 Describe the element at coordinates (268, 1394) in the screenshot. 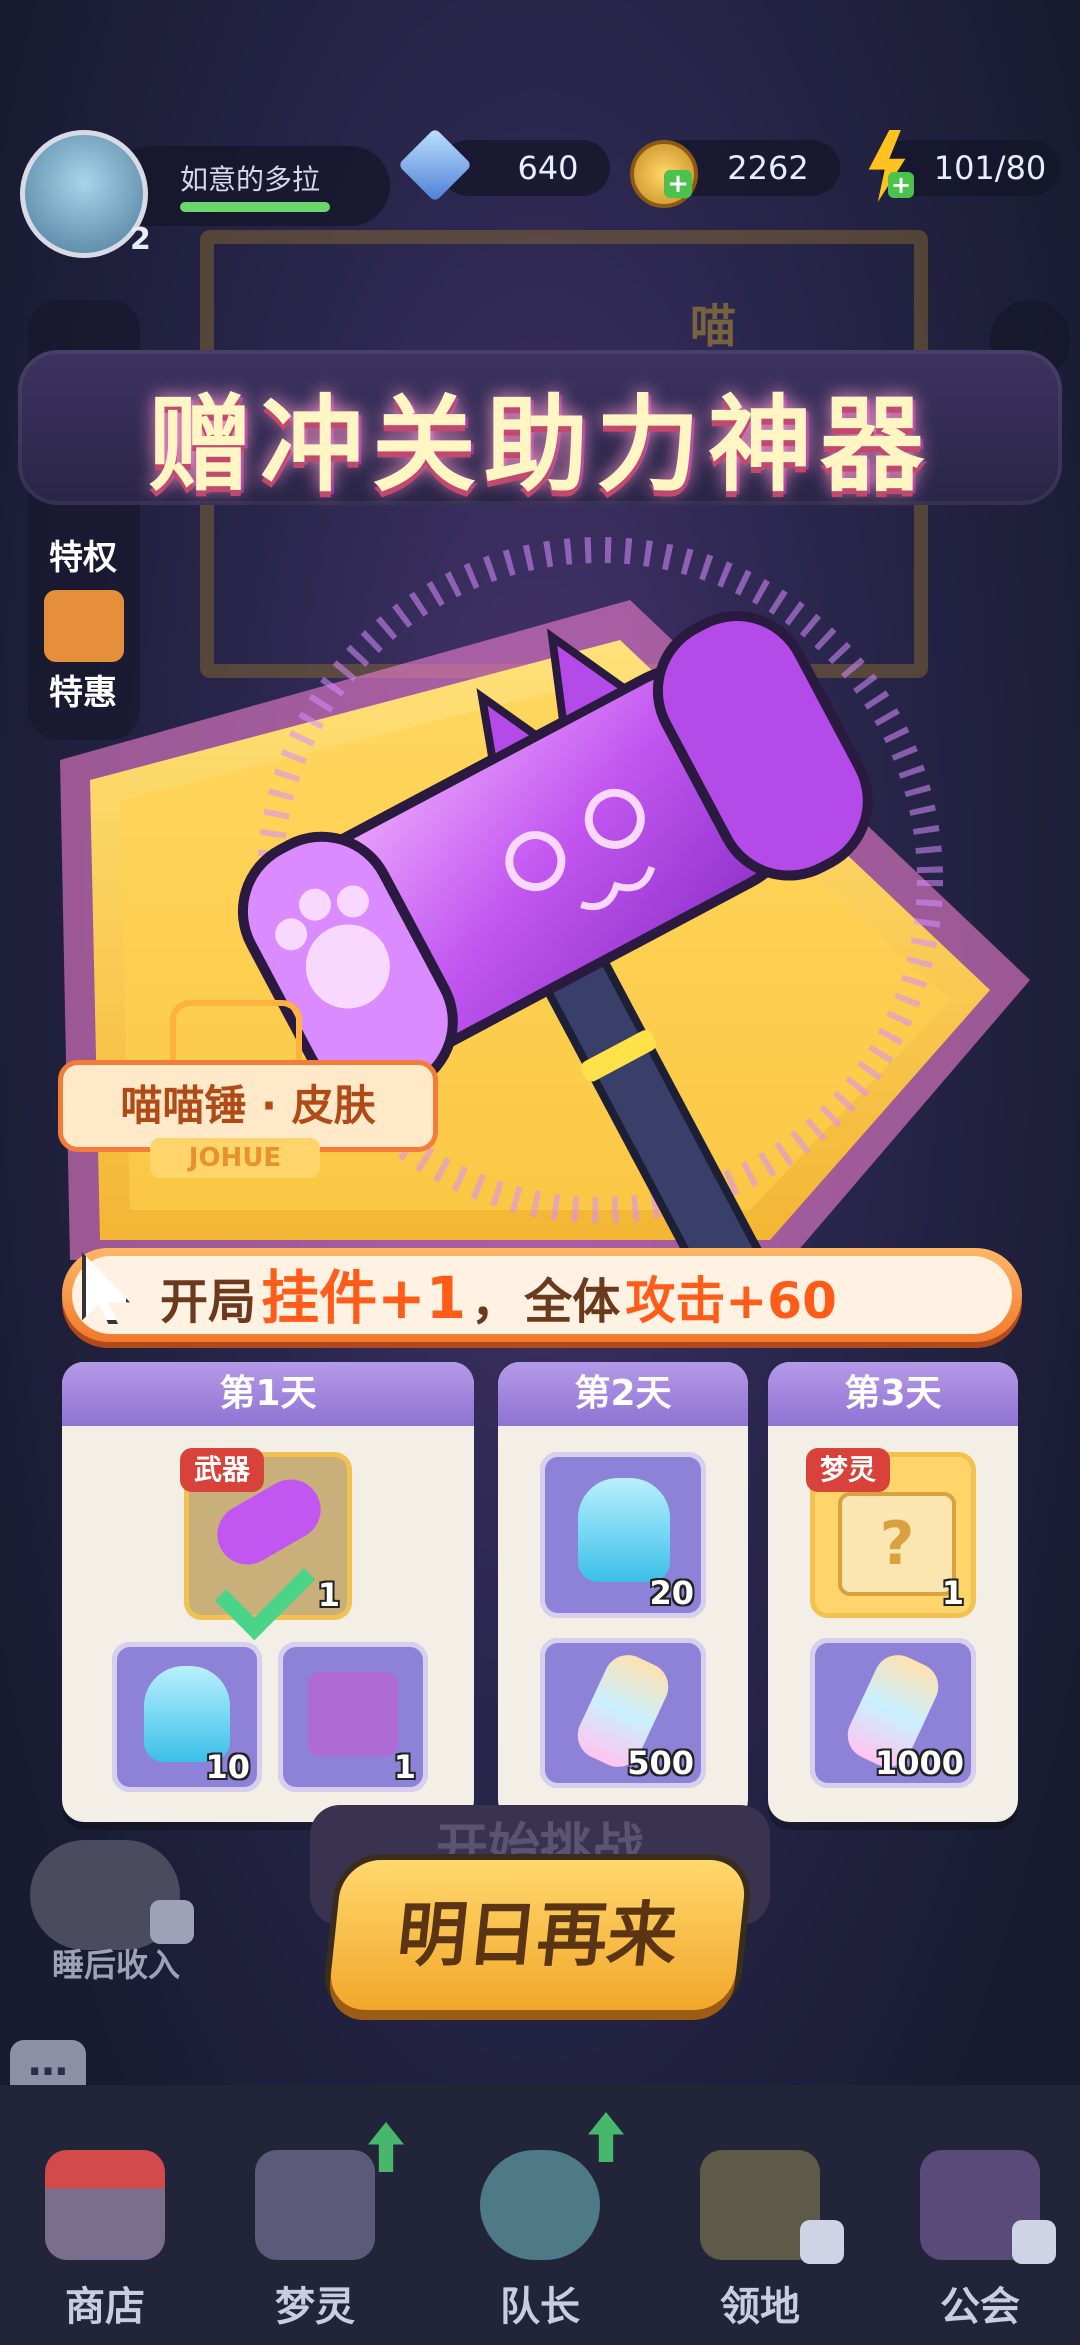

I see `day1-label: 第1天` at that location.